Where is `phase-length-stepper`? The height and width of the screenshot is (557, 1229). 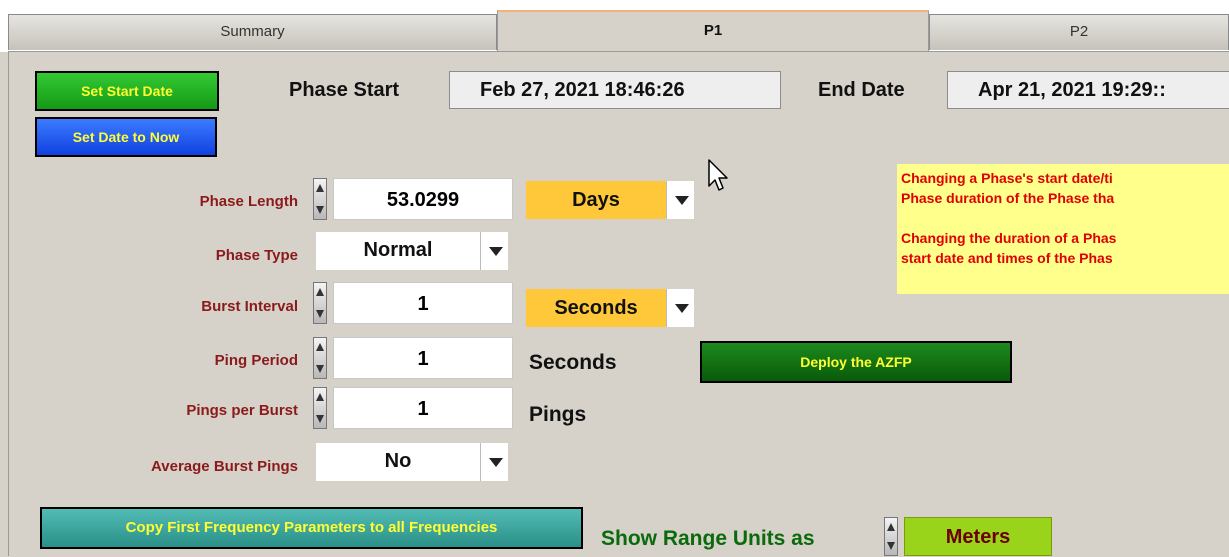
phase-length-stepper is located at coordinates (320, 199).